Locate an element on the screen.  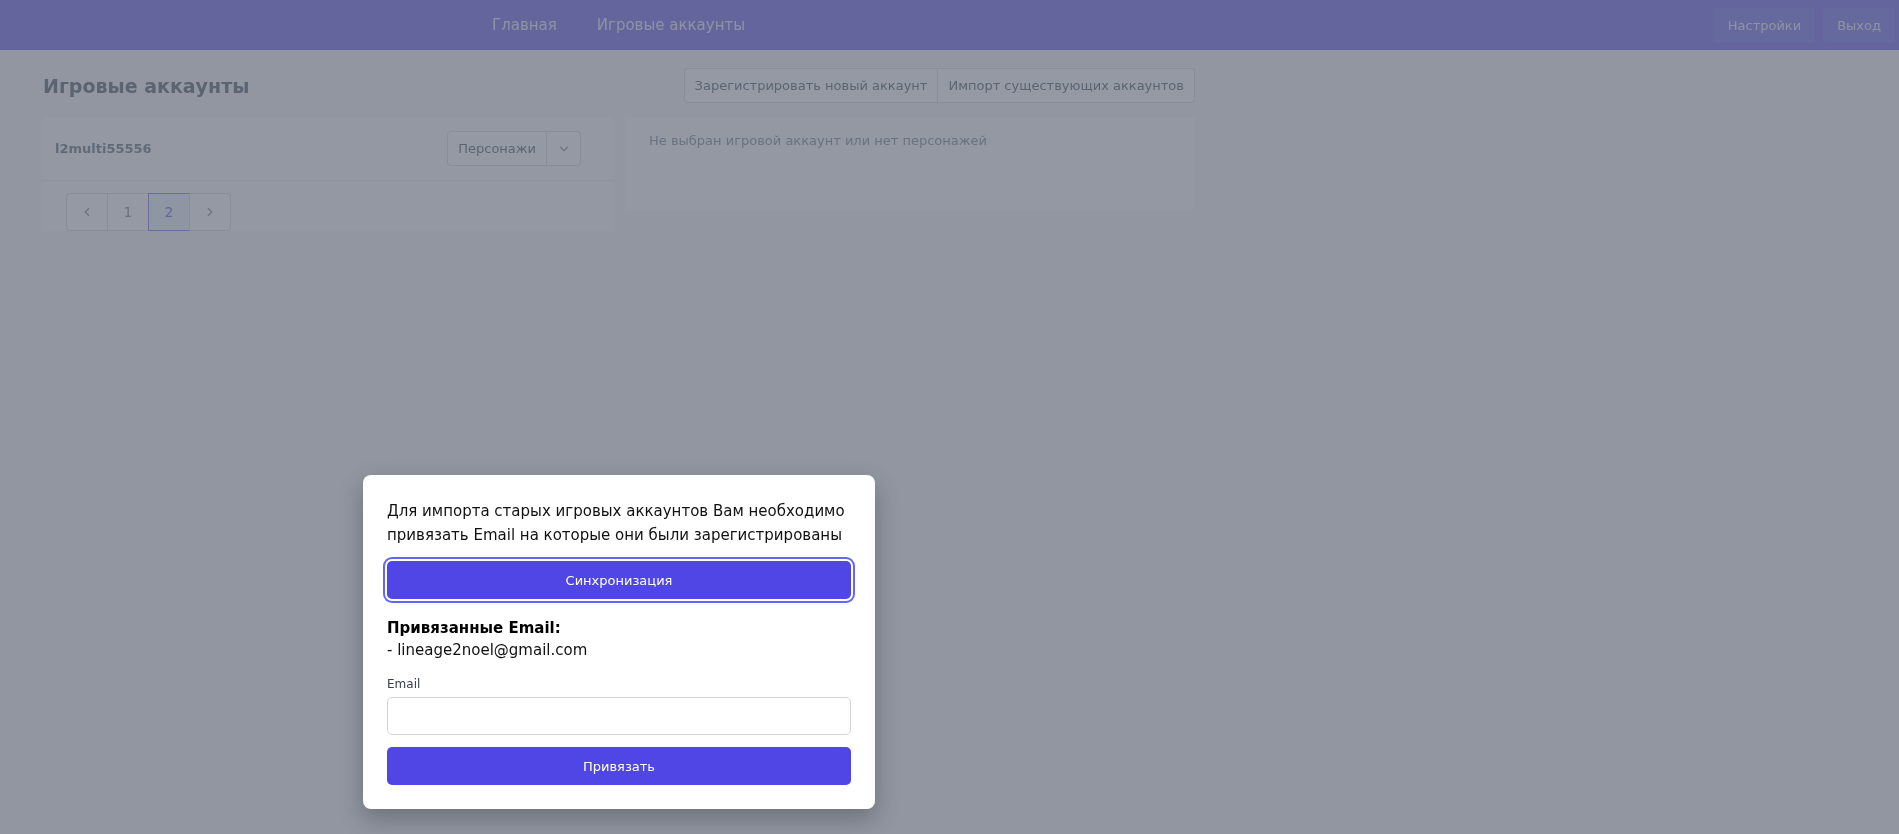
linked-email: - lineage2noel@gmail.com is located at coordinates (488, 650).